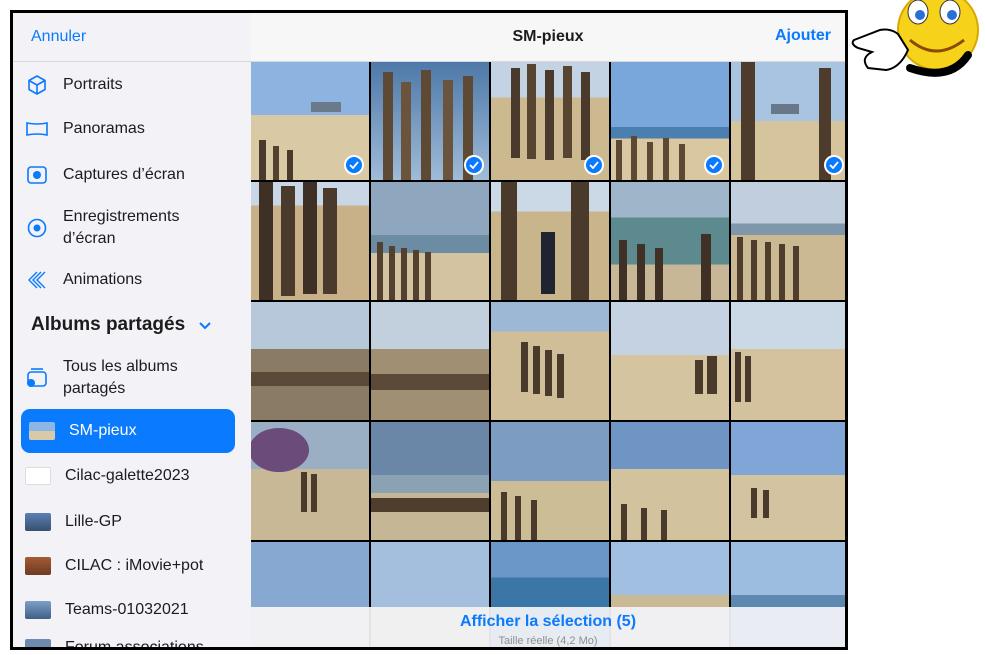  I want to click on sidebar-item-forum: Forum associations, so click(130, 643).